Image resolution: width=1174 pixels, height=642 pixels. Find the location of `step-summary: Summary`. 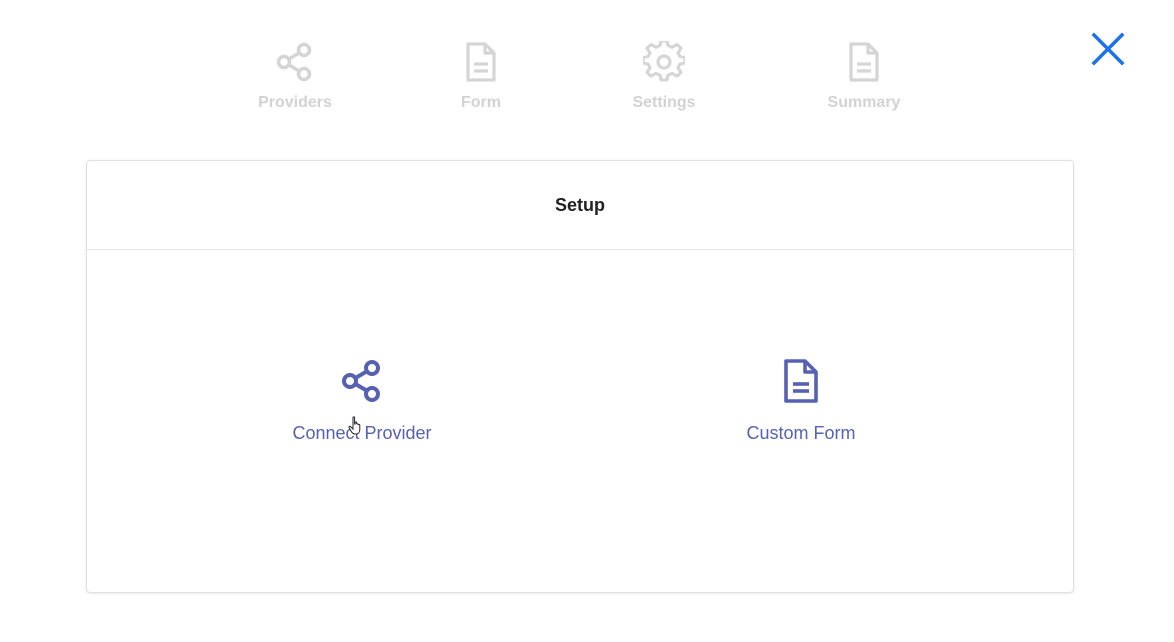

step-summary: Summary is located at coordinates (864, 76).